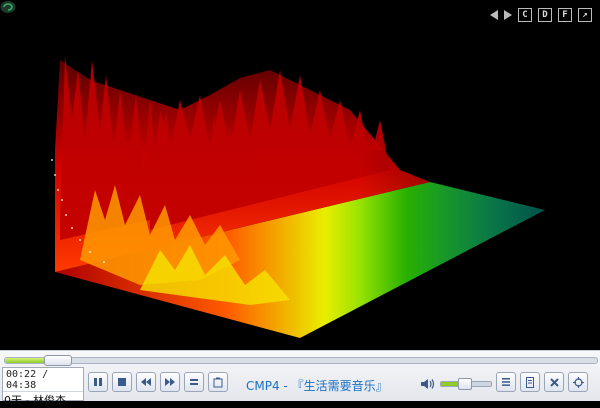 The width and height of the screenshot is (600, 408). Describe the element at coordinates (428, 384) in the screenshot. I see `volume-icon` at that location.